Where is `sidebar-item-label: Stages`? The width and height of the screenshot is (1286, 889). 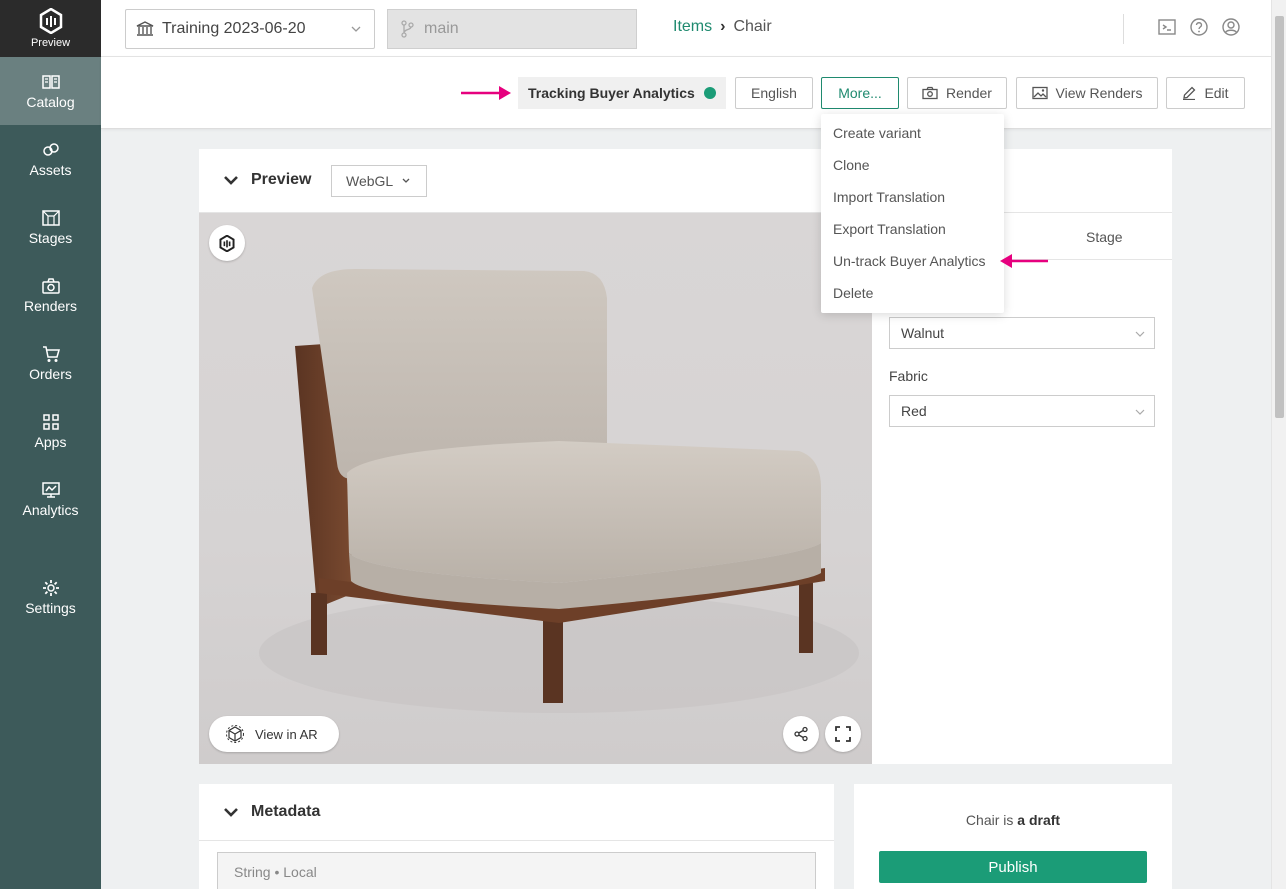 sidebar-item-label: Stages is located at coordinates (50, 238).